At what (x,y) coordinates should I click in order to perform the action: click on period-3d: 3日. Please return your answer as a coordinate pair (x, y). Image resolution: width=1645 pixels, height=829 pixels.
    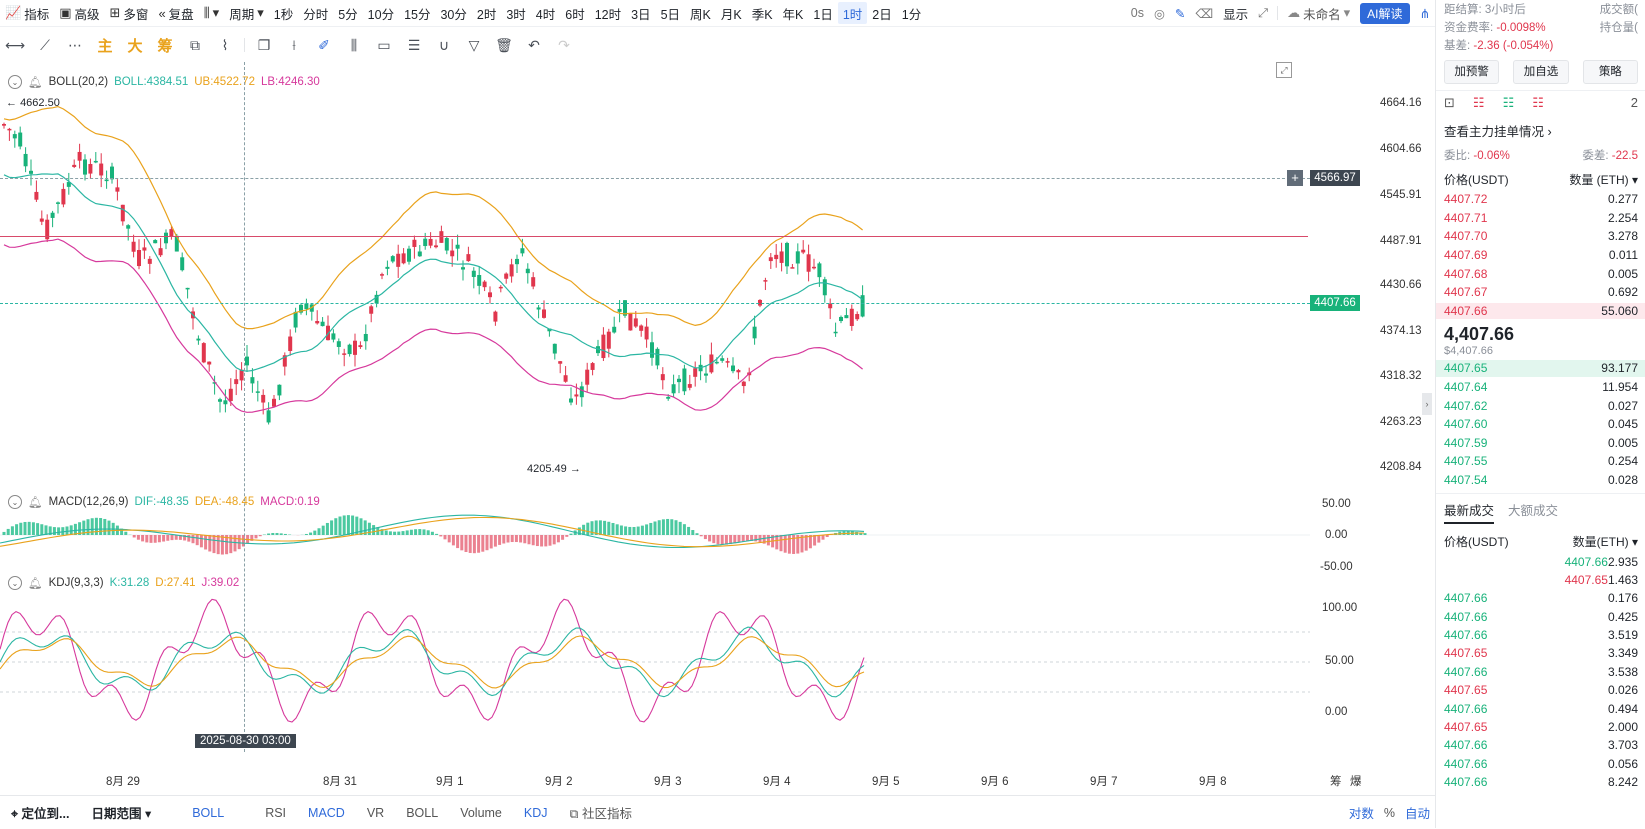
    Looking at the image, I should click on (640, 13).